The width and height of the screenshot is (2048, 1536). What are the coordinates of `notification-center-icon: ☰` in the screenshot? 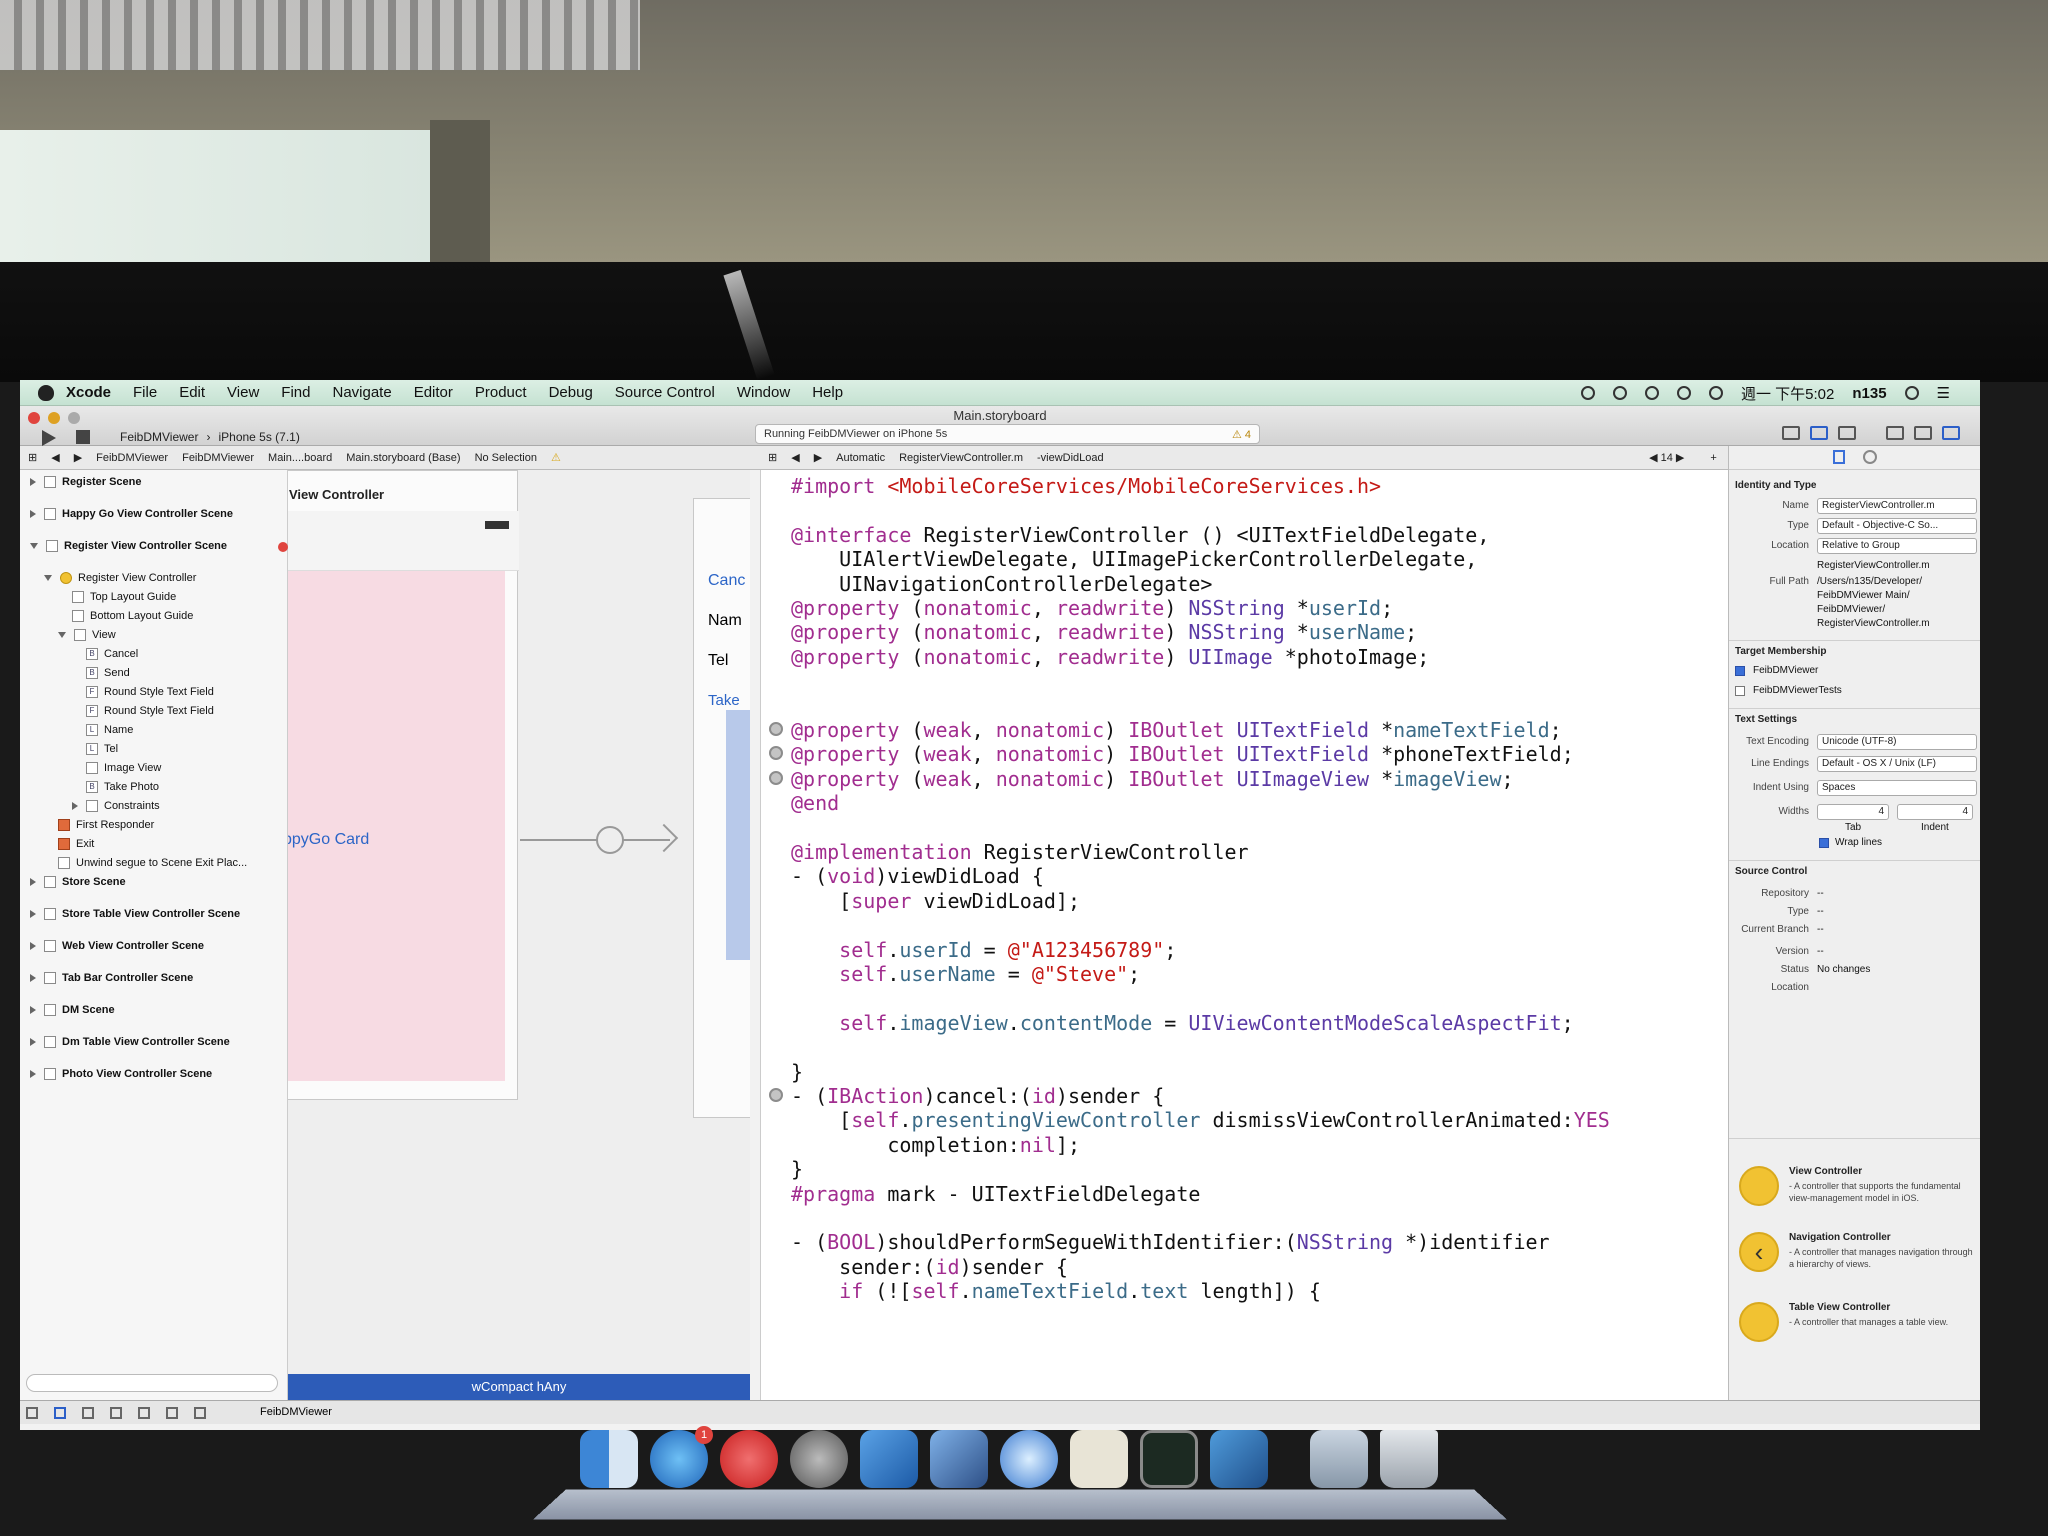 It's located at (1943, 393).